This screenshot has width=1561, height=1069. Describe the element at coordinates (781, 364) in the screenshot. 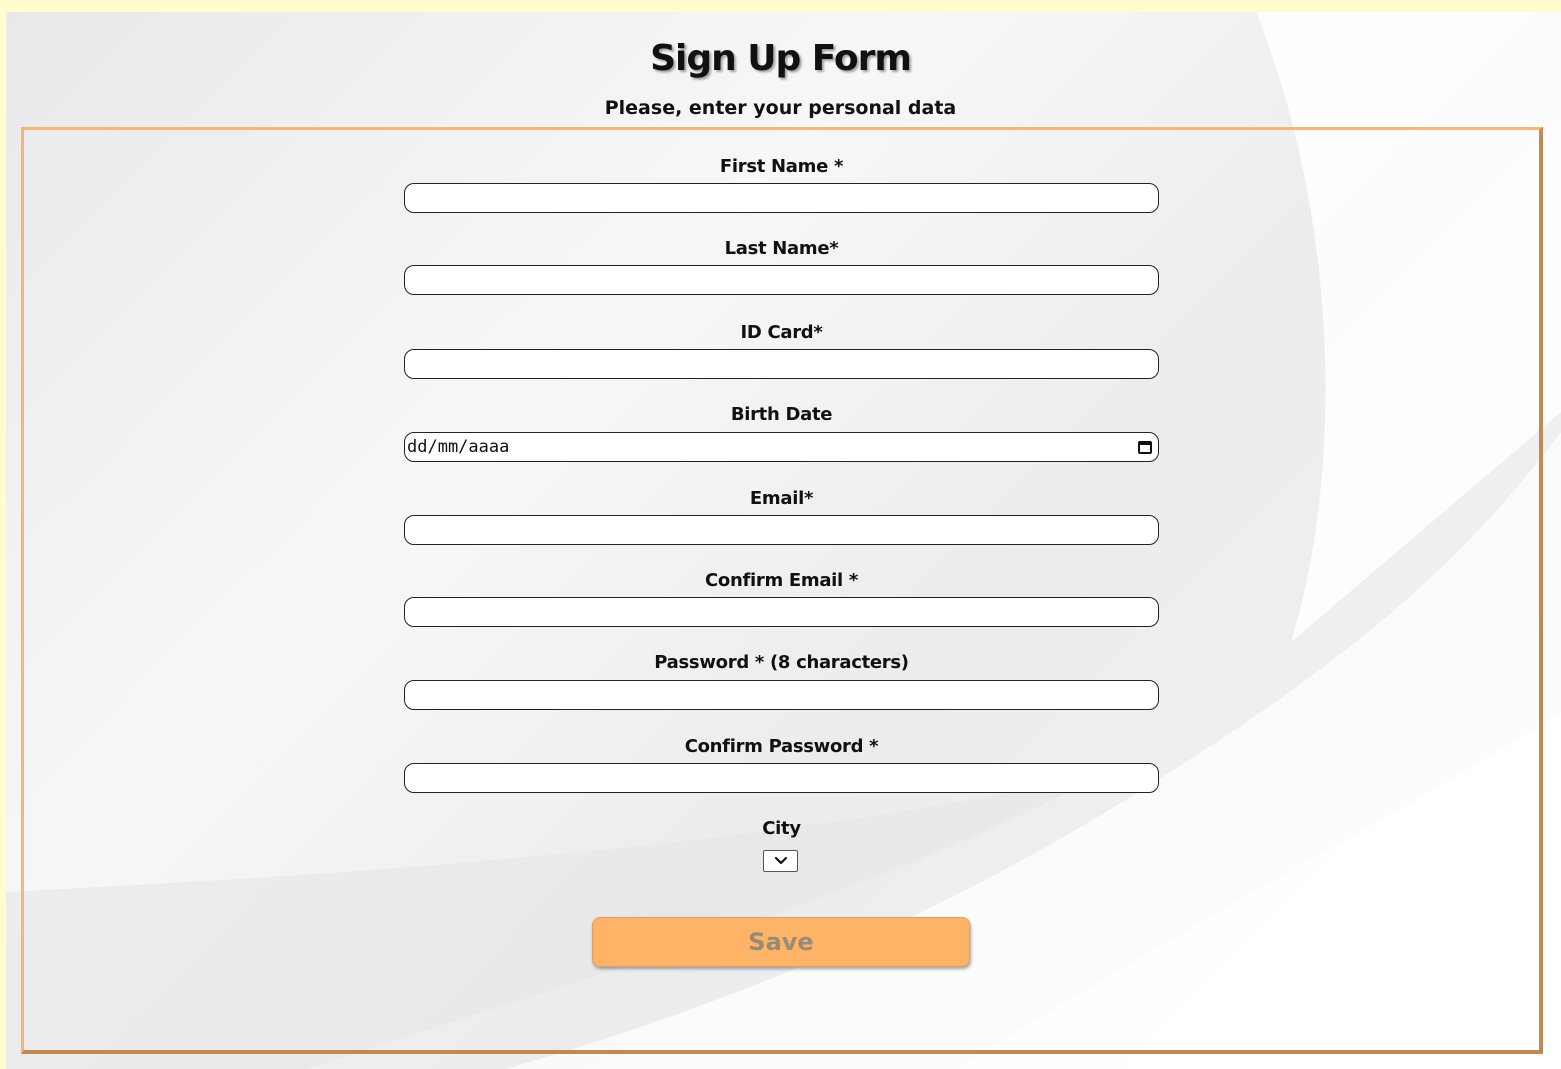

I see `id-card-input` at that location.